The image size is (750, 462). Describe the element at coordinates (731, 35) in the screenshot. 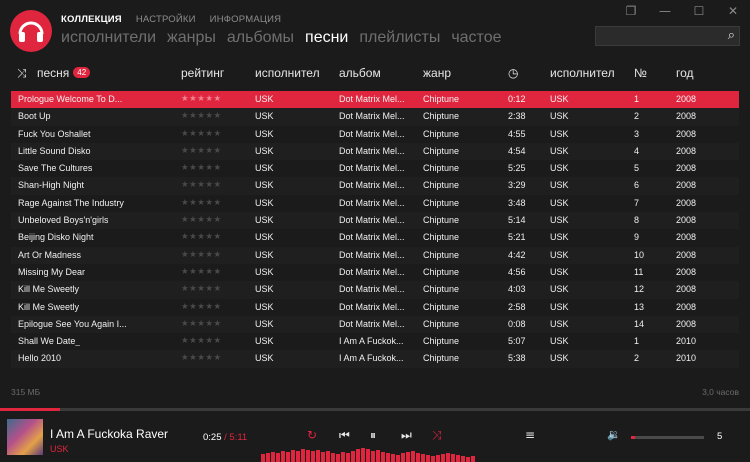

I see `search-icon: ⌕` at that location.